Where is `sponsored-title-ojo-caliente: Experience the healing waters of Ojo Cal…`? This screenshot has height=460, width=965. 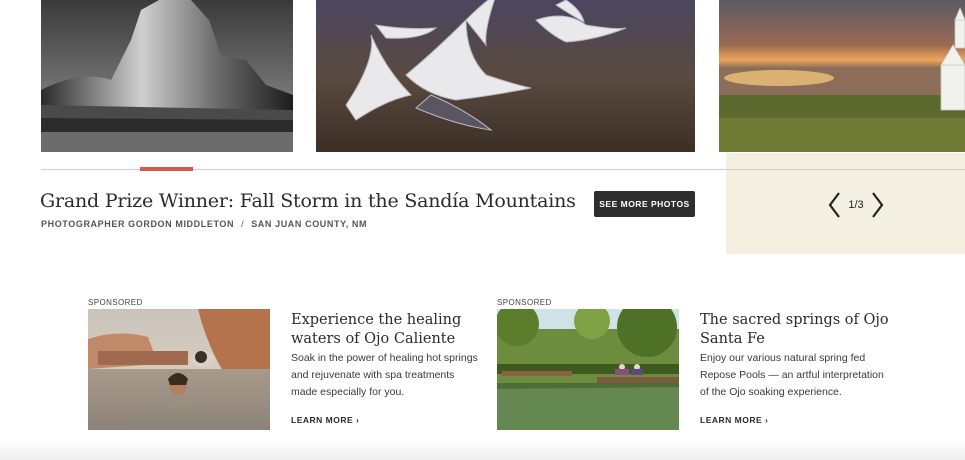
sponsored-title-ojo-caliente: Experience the healing waters of Ojo Cal… is located at coordinates (386, 330).